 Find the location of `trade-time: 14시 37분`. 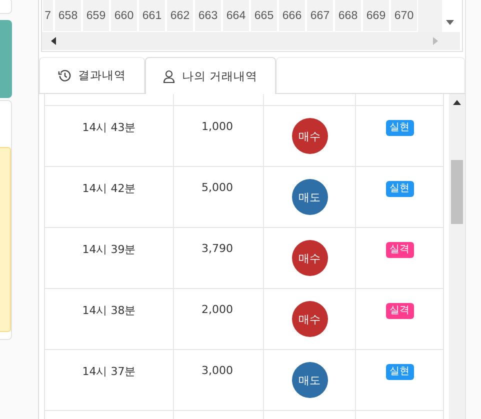

trade-time: 14시 37분 is located at coordinates (109, 372).